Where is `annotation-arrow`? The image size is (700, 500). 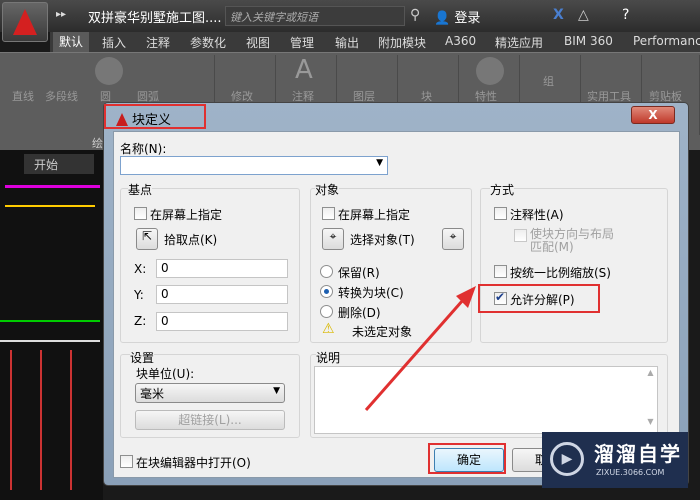
annotation-arrow is located at coordinates (420, 348).